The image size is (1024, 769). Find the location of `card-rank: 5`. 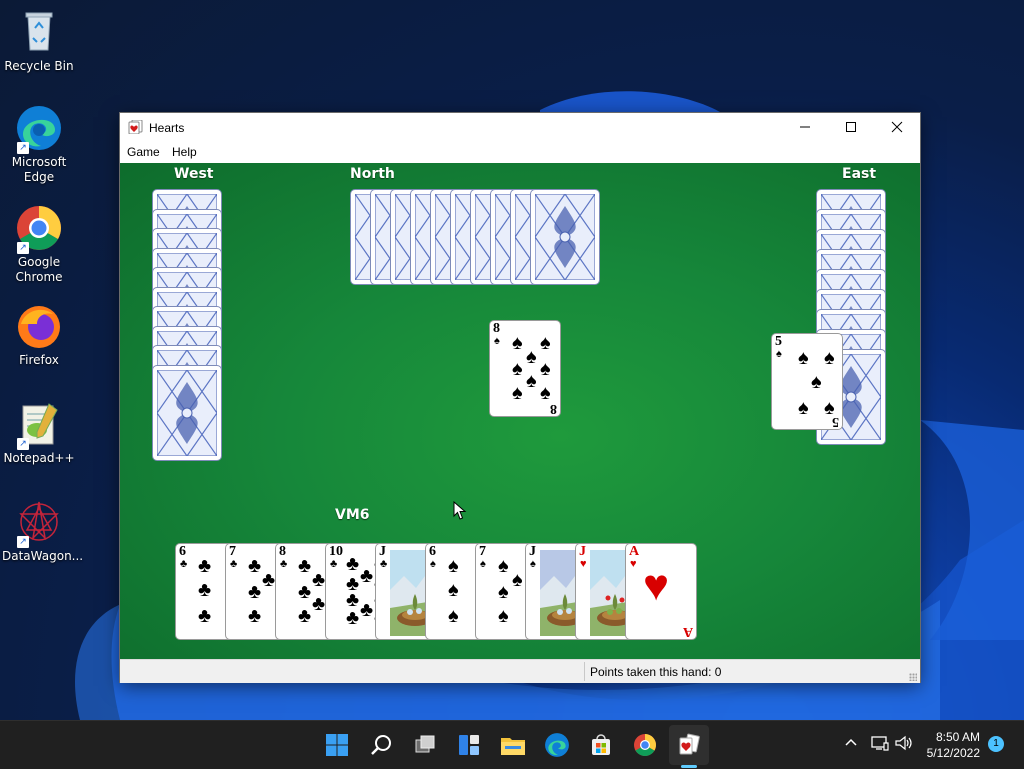

card-rank: 5 is located at coordinates (778, 341).